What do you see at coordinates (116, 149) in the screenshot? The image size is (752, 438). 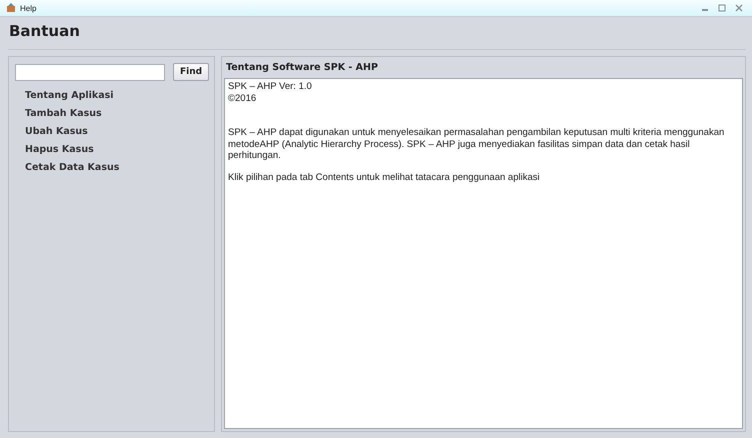 I see `topic-link: Hapus Kasus` at bounding box center [116, 149].